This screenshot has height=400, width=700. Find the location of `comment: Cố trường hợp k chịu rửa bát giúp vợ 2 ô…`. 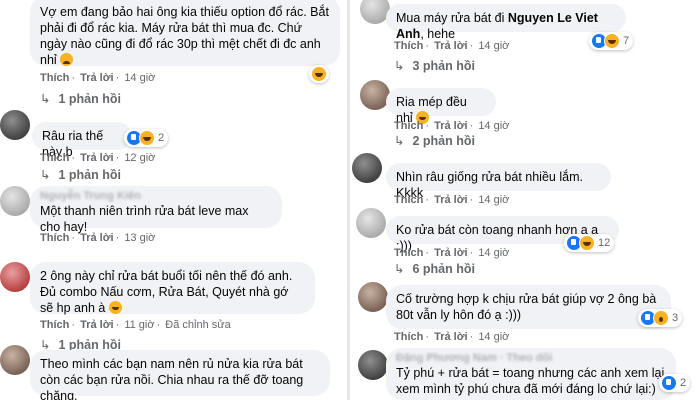

comment: Cố trường hợp k chịu rửa bát giúp vợ 2 ô… is located at coordinates (526, 313).